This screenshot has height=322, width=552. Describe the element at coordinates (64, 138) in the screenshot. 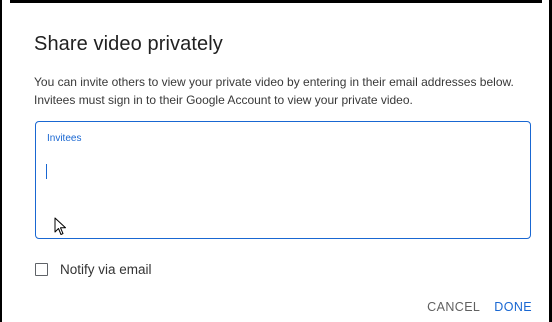

I see `invitees-label: Invitees` at that location.